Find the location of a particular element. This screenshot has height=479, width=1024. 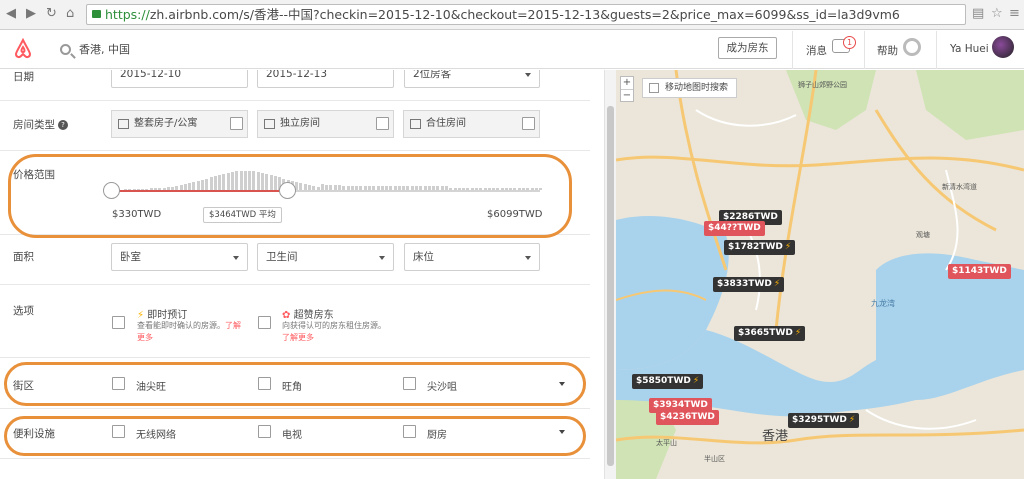

zoom-out-button: − is located at coordinates (627, 96).